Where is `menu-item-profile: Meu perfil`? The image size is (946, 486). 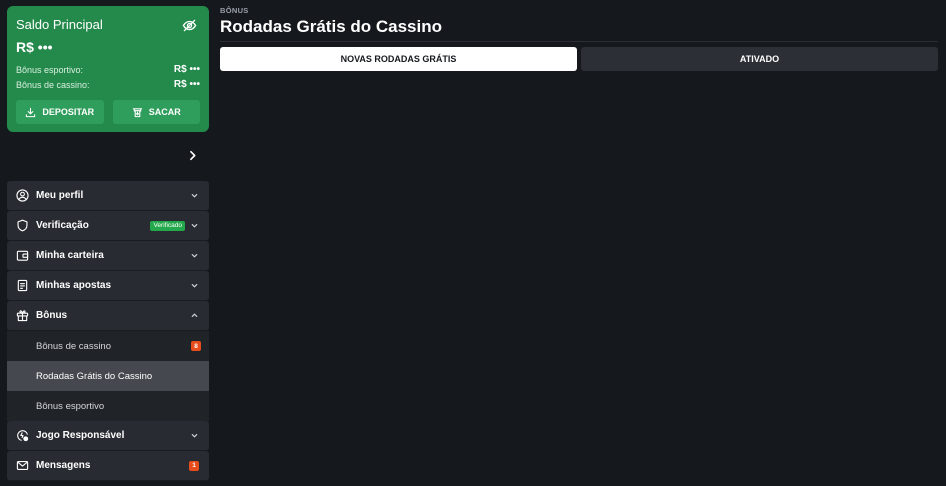 menu-item-profile: Meu perfil is located at coordinates (108, 196).